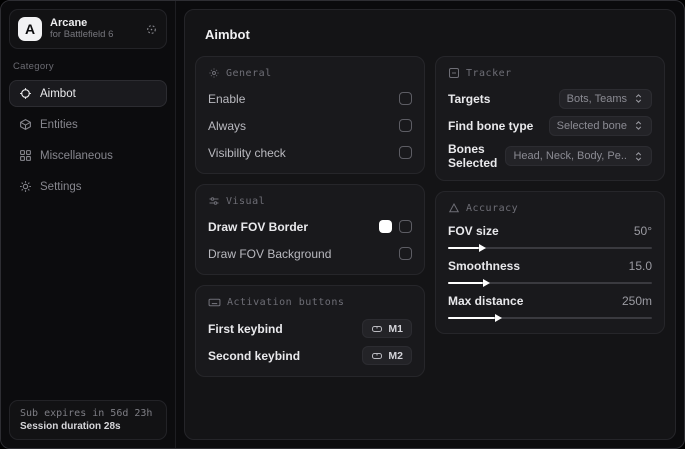 Image resolution: width=685 pixels, height=449 pixels. I want to click on sync-icon, so click(151, 29).